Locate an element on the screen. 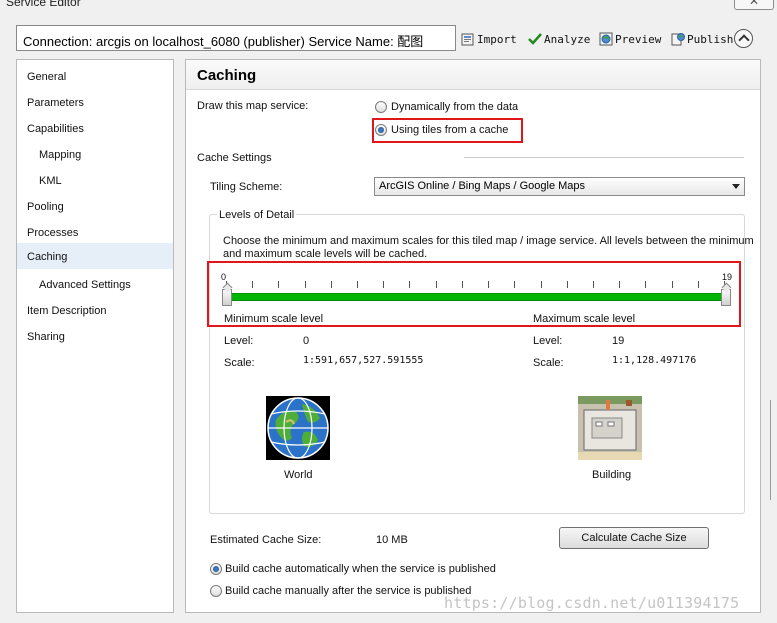  min-level-value: 0 is located at coordinates (306, 341).